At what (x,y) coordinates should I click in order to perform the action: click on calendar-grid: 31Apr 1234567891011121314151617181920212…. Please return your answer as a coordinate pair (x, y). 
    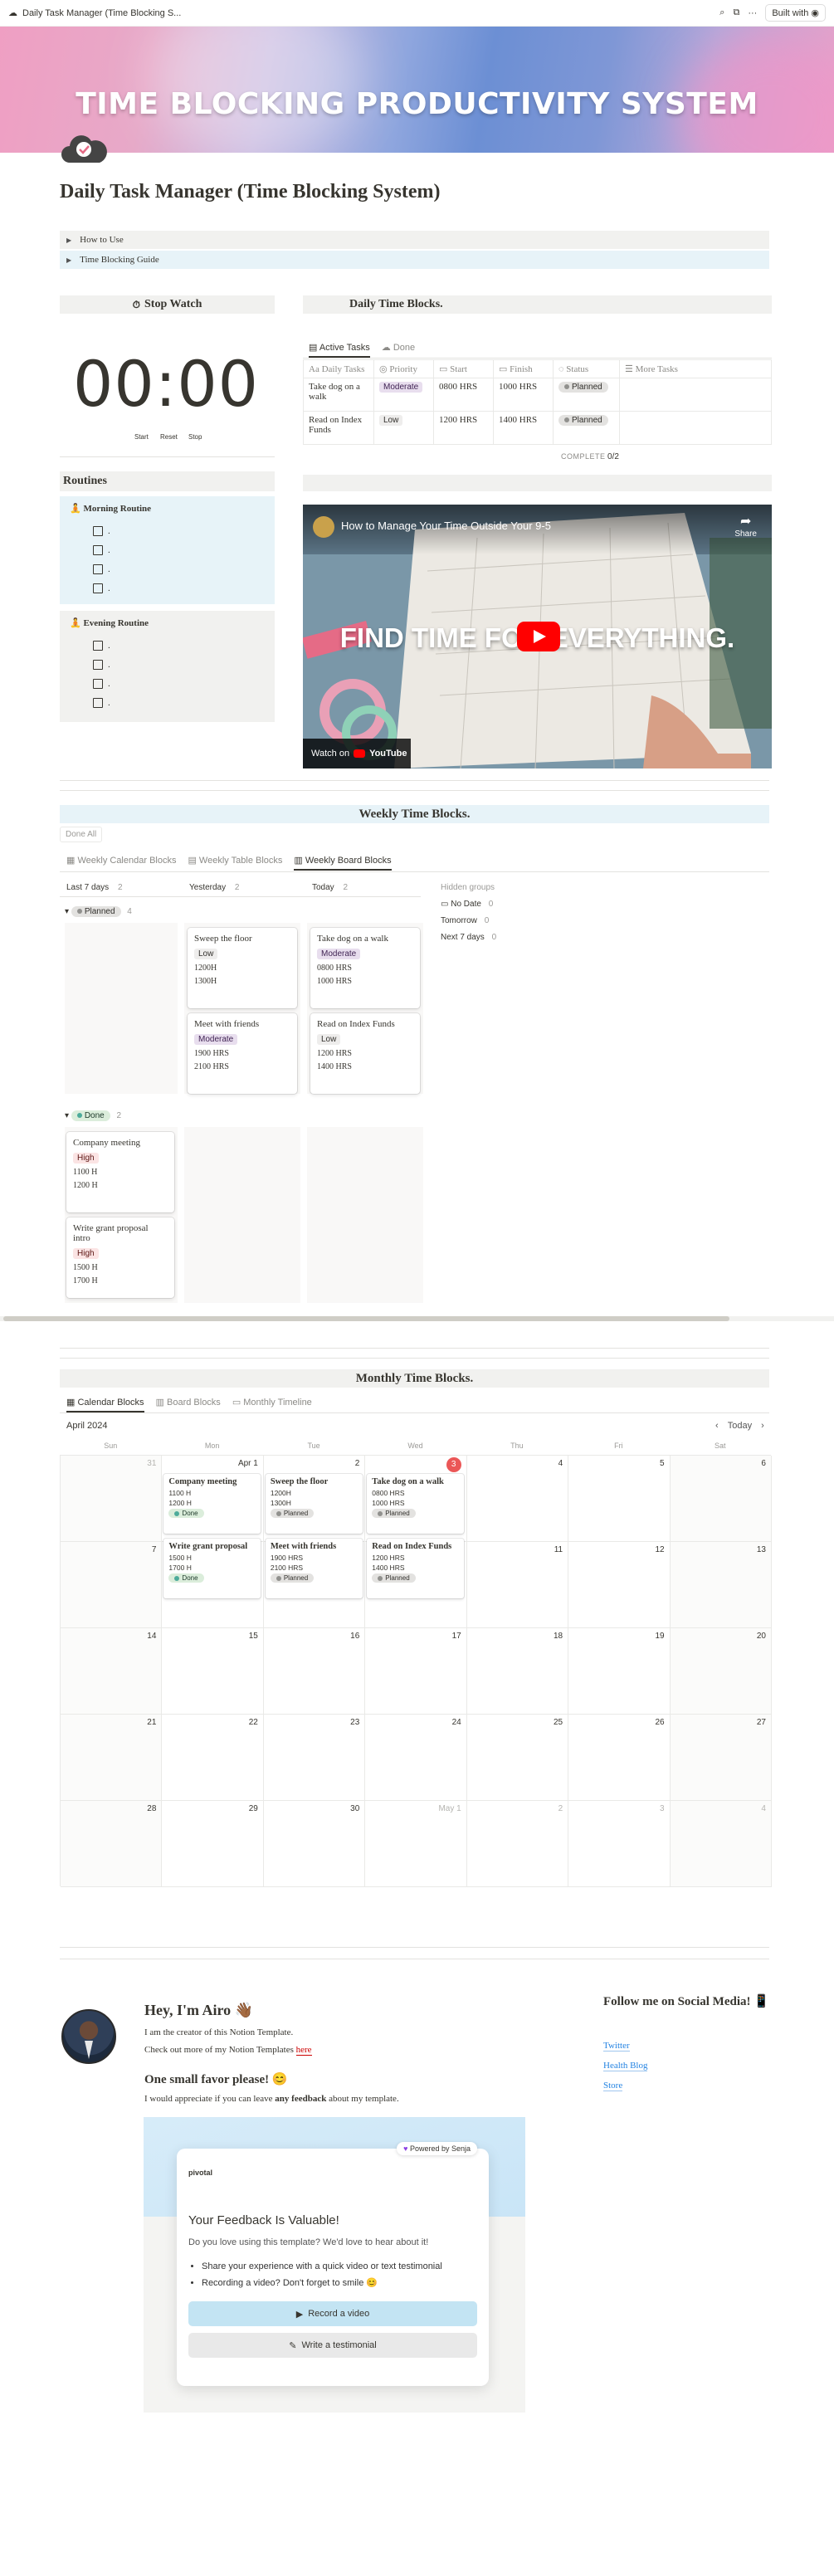
    Looking at the image, I should click on (416, 1671).